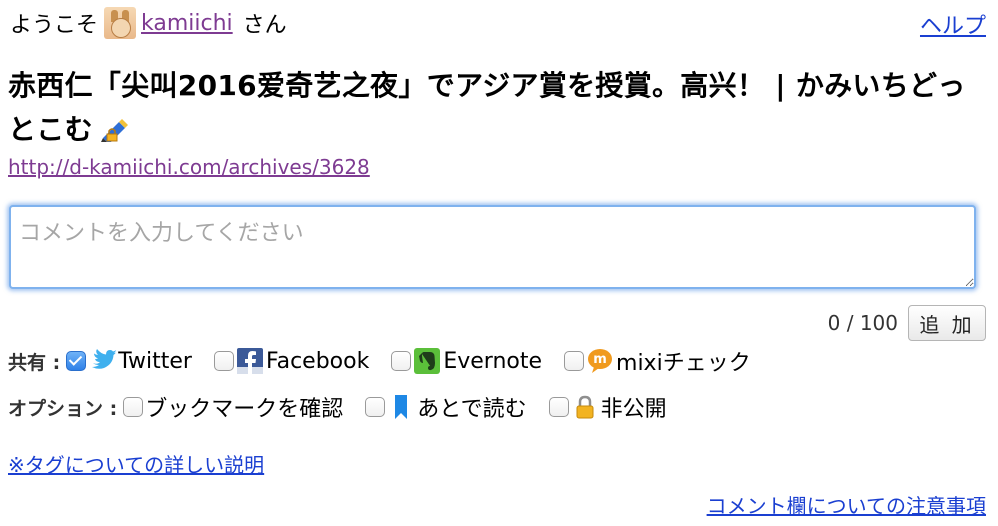 This screenshot has width=998, height=526. I want to click on share-evernote: Evernote, so click(466, 361).